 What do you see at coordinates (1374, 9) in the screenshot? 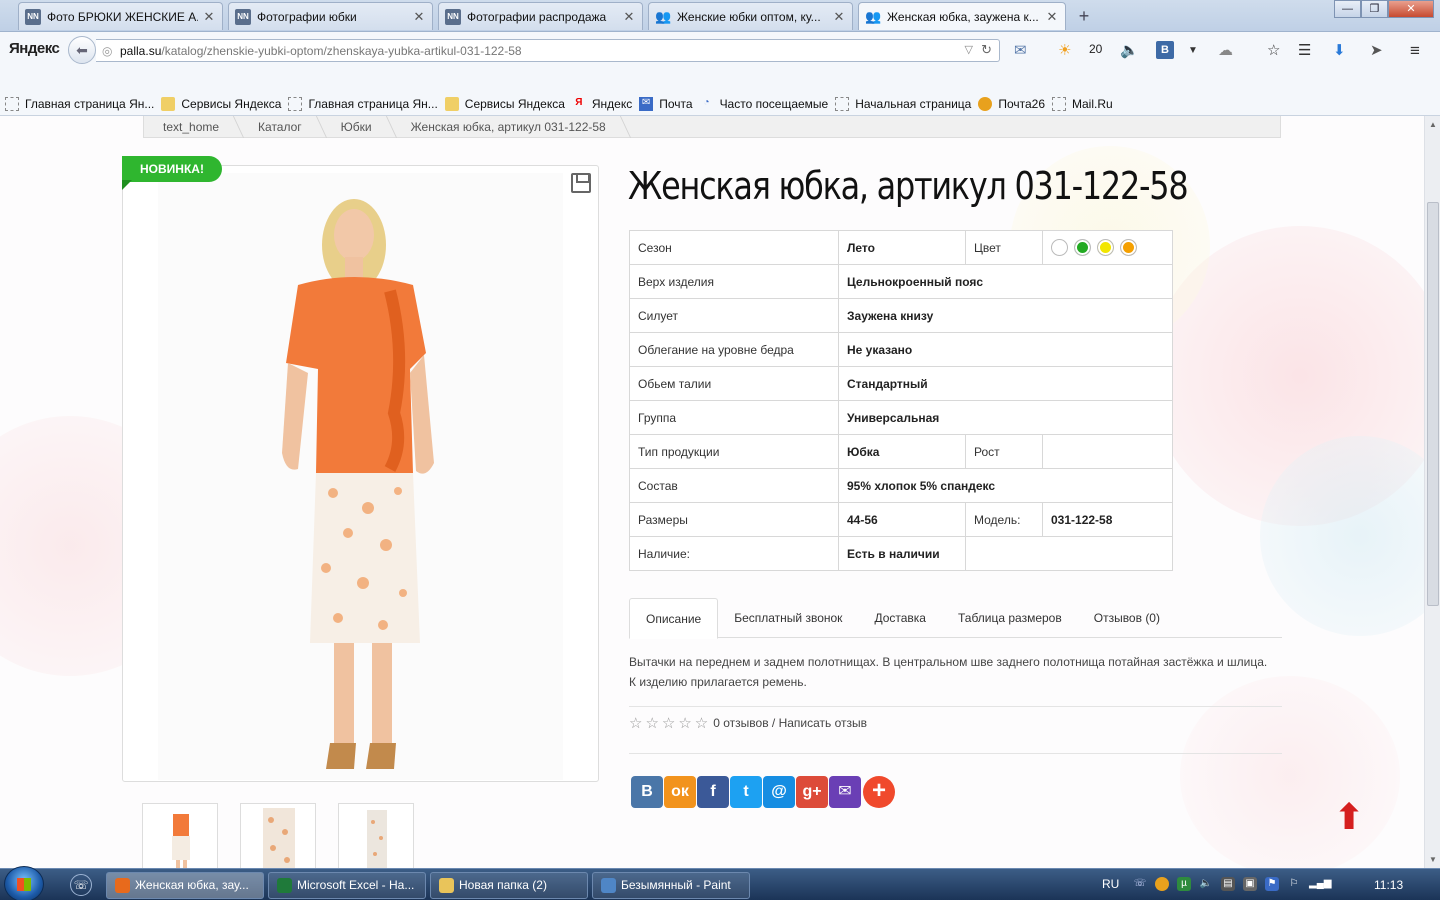
I see `restore-icon: ❐` at bounding box center [1374, 9].